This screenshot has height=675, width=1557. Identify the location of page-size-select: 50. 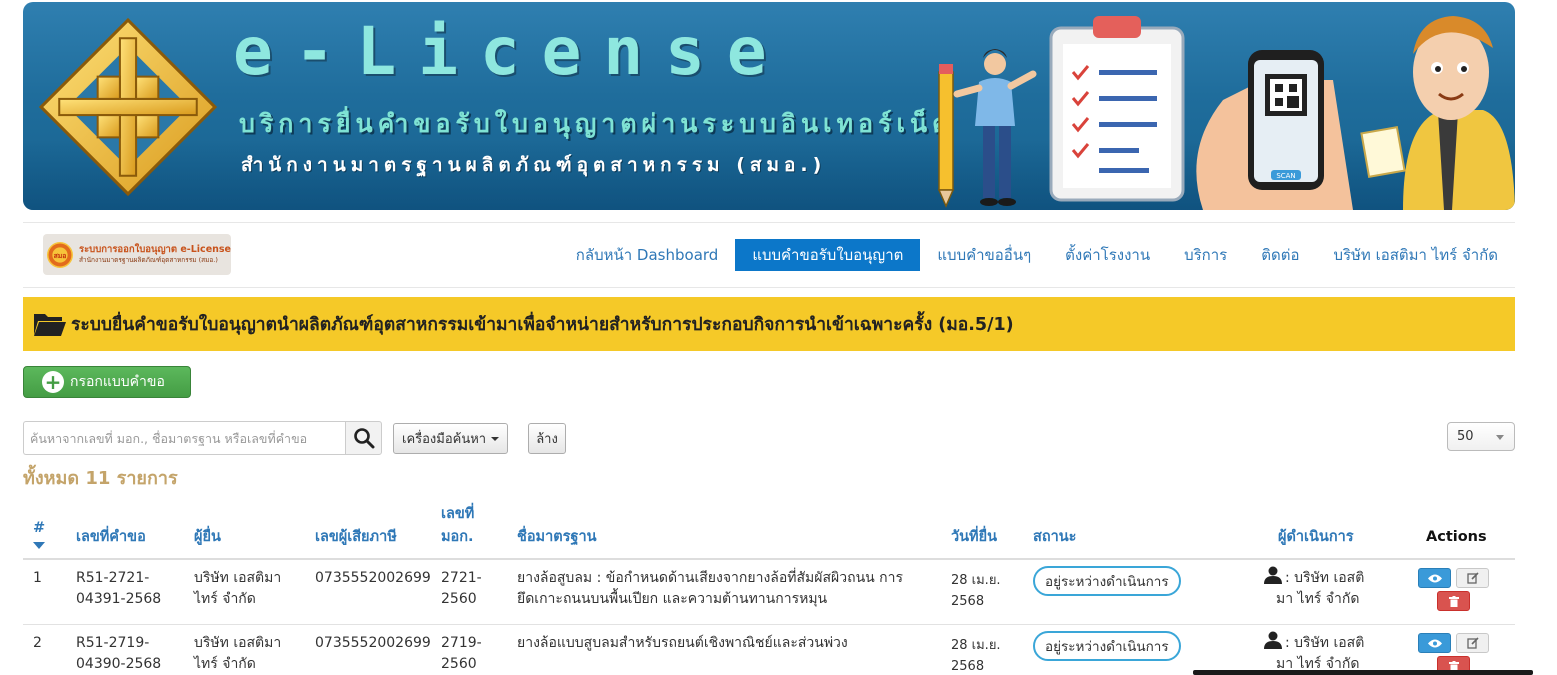
(1481, 436).